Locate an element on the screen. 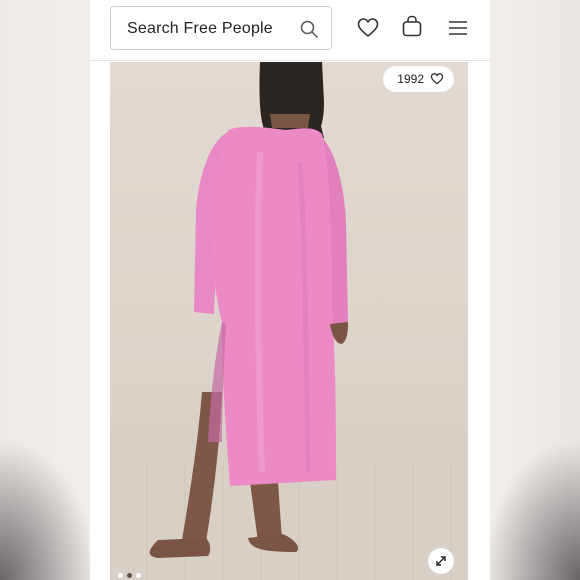  expand-icon is located at coordinates (441, 561).